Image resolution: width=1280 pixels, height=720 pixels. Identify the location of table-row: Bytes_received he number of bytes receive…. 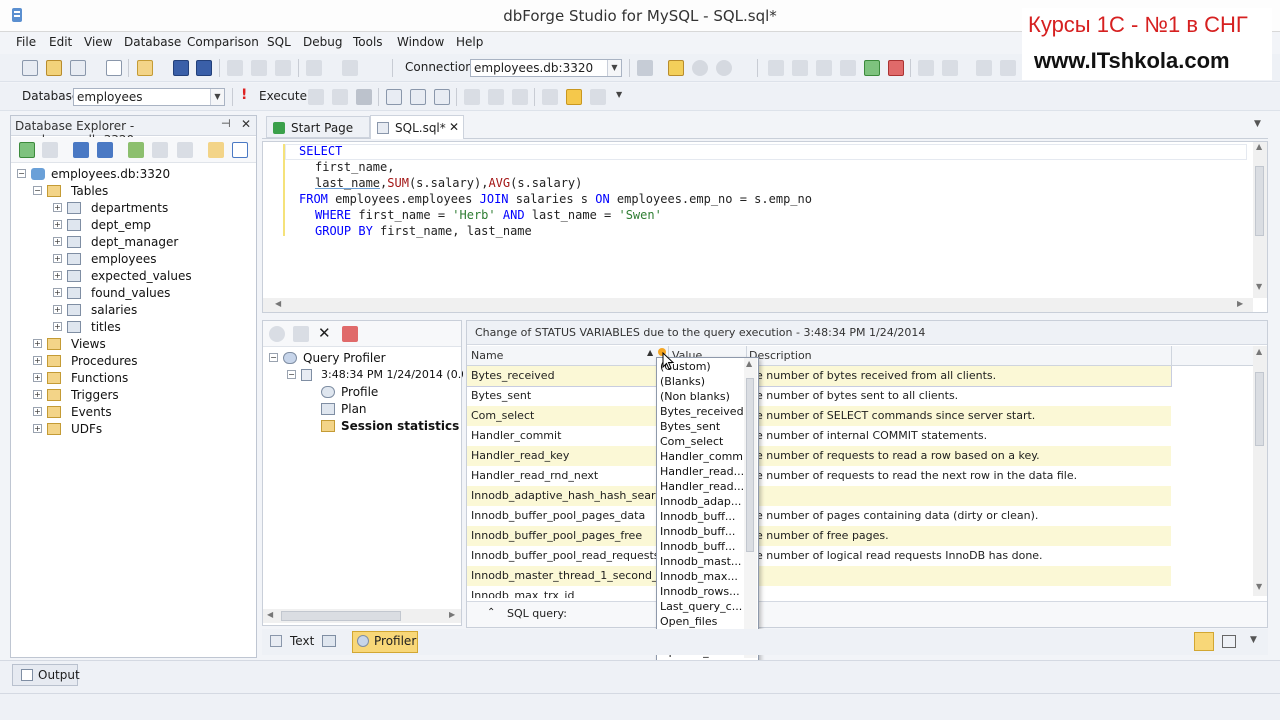
(819, 376).